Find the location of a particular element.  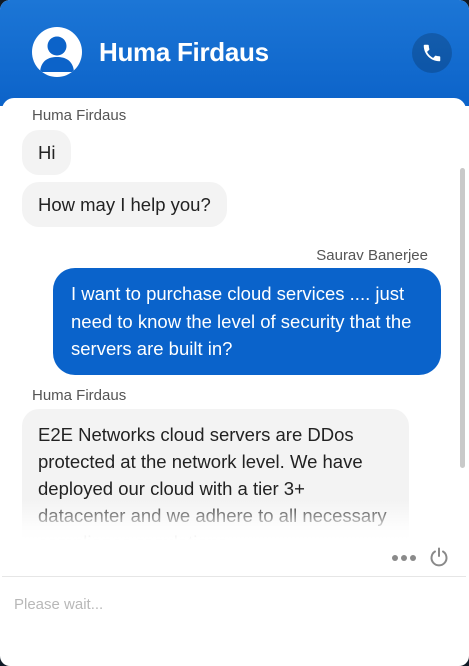

call-button is located at coordinates (432, 53).